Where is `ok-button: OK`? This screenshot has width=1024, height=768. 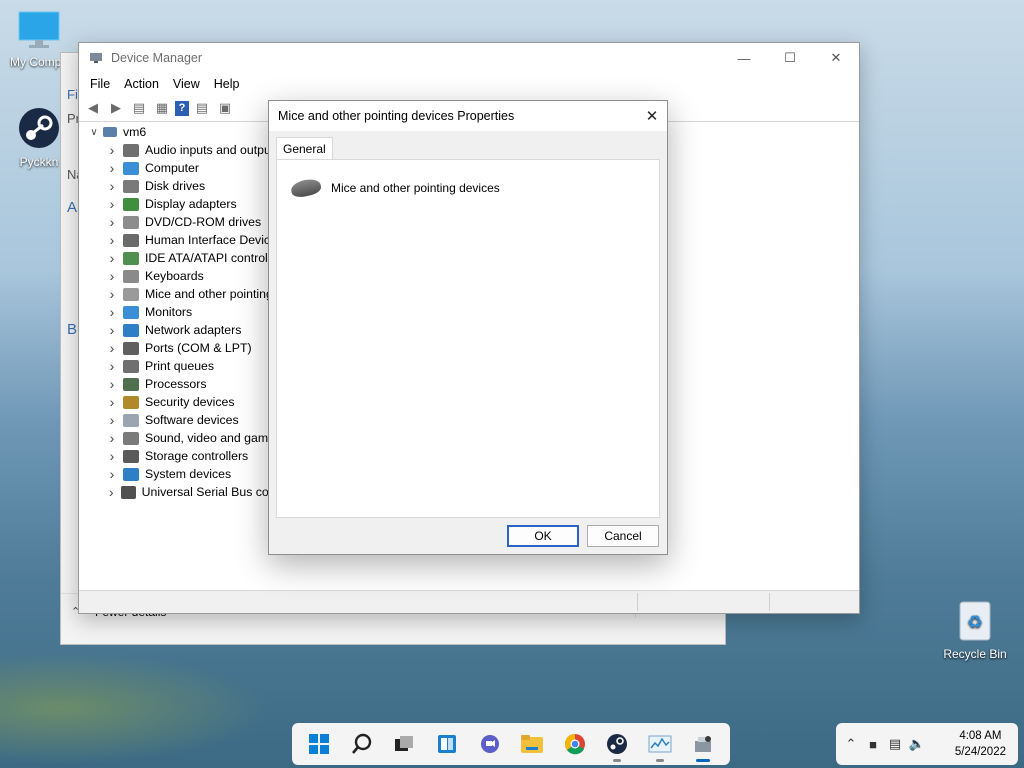 ok-button: OK is located at coordinates (543, 536).